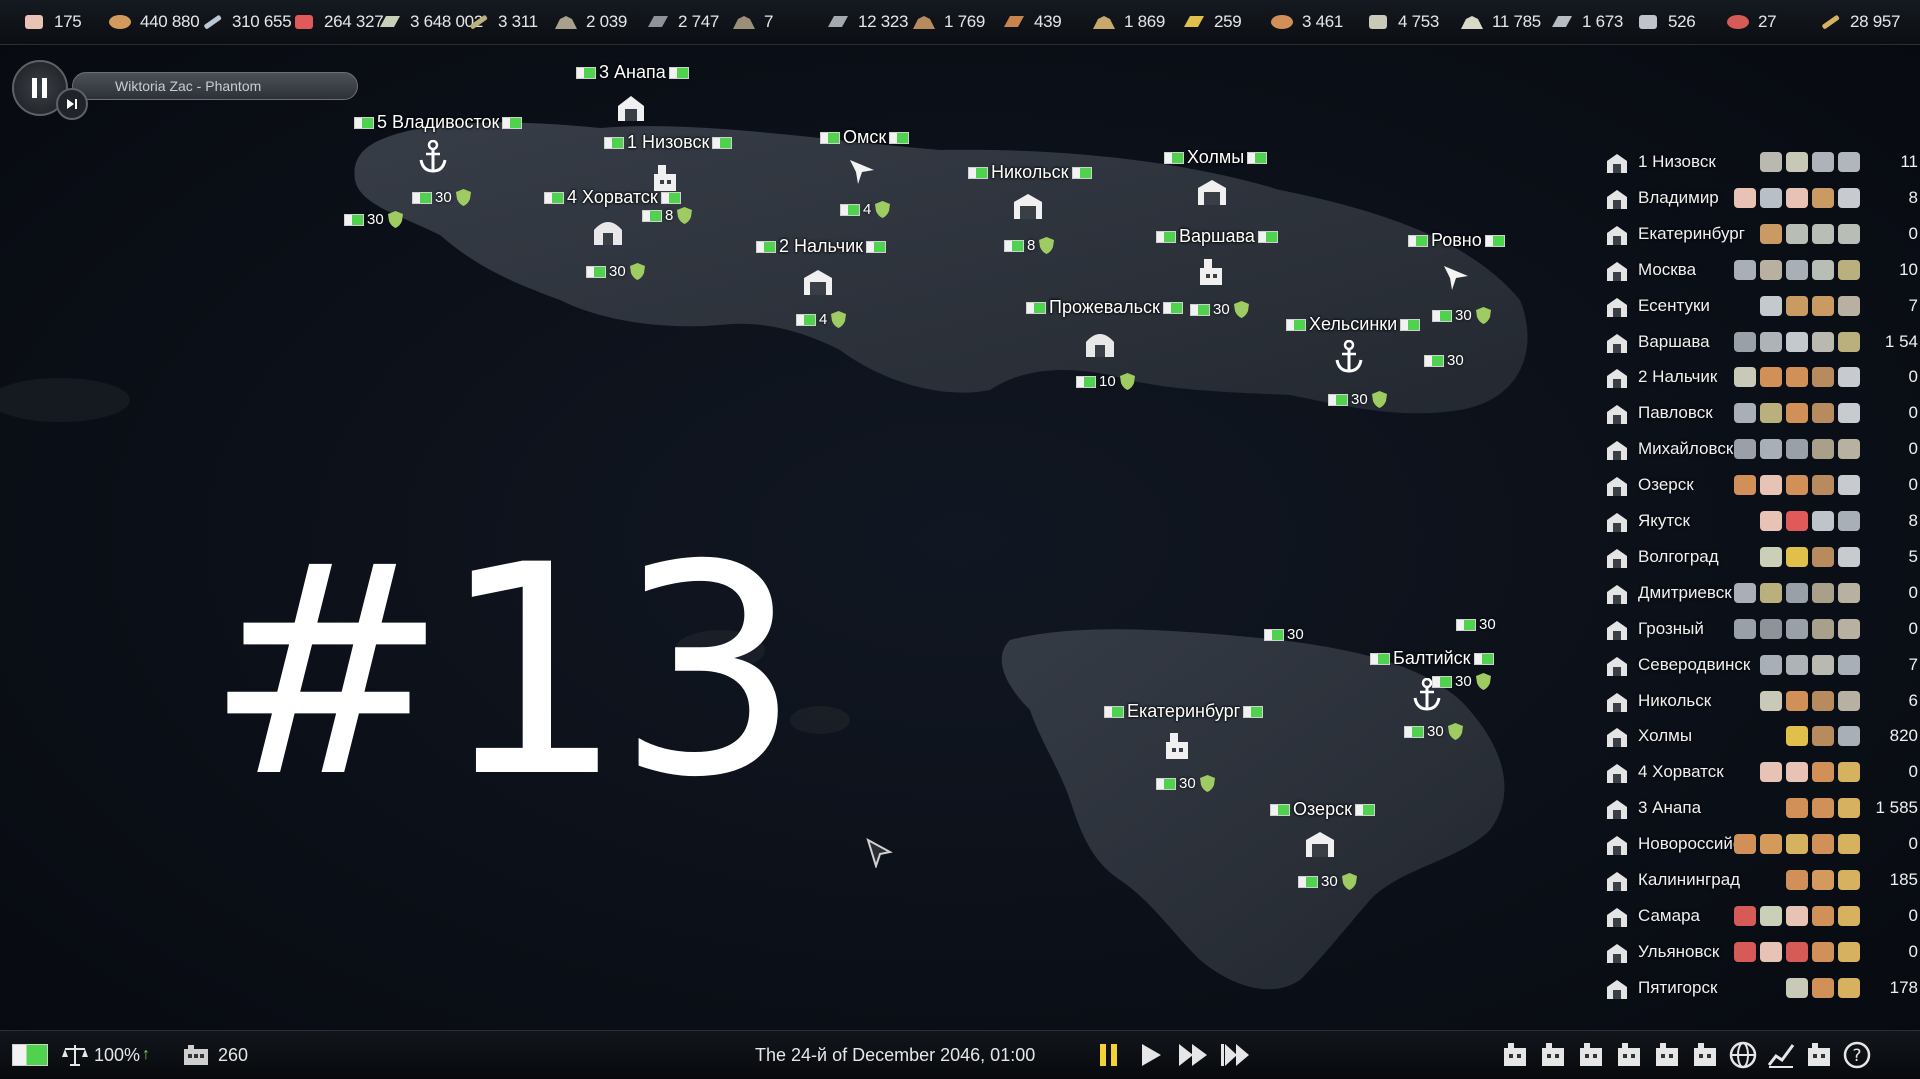 The height and width of the screenshot is (1079, 1920). What do you see at coordinates (1759, 809) in the screenshot?
I see `settlement-row: 3 Анапа 1 585` at bounding box center [1759, 809].